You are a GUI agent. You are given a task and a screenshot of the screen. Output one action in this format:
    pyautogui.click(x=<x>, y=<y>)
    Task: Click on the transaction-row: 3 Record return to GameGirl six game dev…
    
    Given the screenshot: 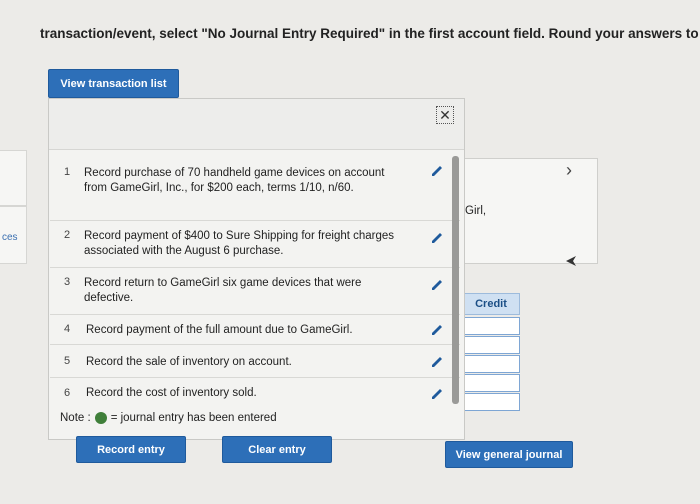 What is the action you would take?
    pyautogui.click(x=255, y=291)
    